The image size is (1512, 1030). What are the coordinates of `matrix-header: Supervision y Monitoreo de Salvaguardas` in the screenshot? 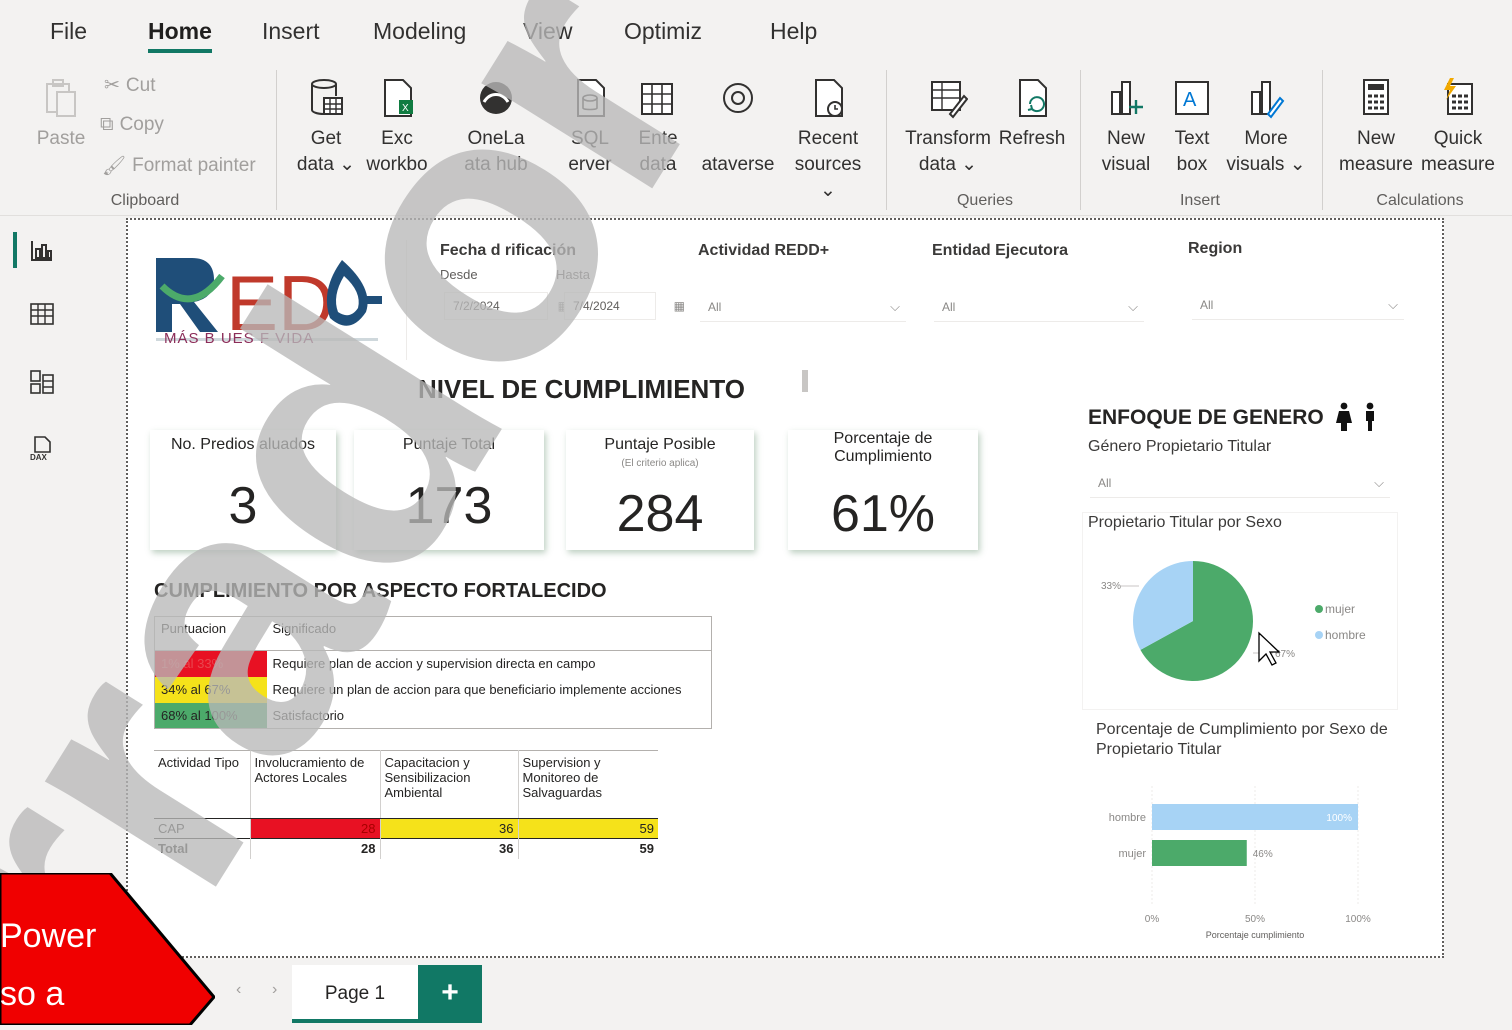 It's located at (587, 784).